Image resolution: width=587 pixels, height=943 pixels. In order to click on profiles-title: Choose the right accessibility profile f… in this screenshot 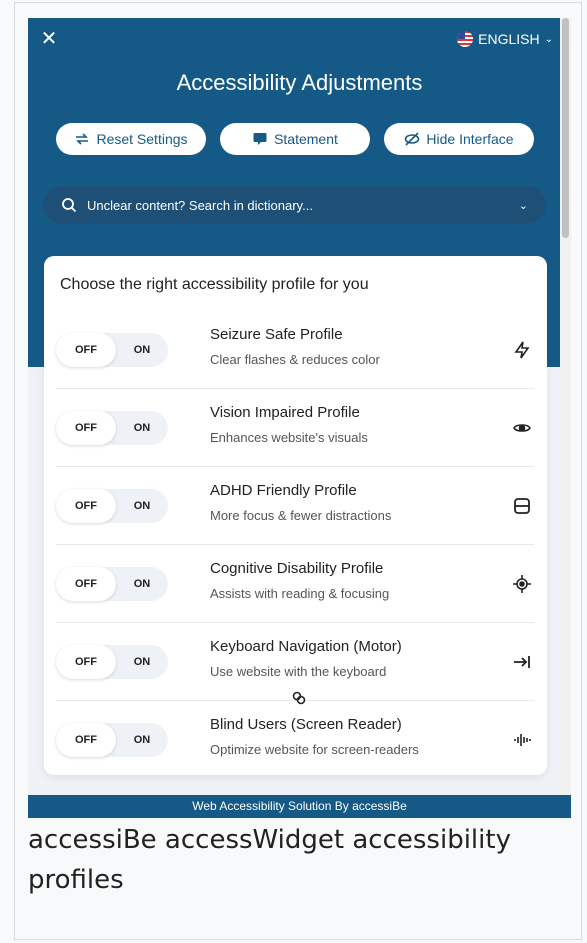, I will do `click(214, 284)`.